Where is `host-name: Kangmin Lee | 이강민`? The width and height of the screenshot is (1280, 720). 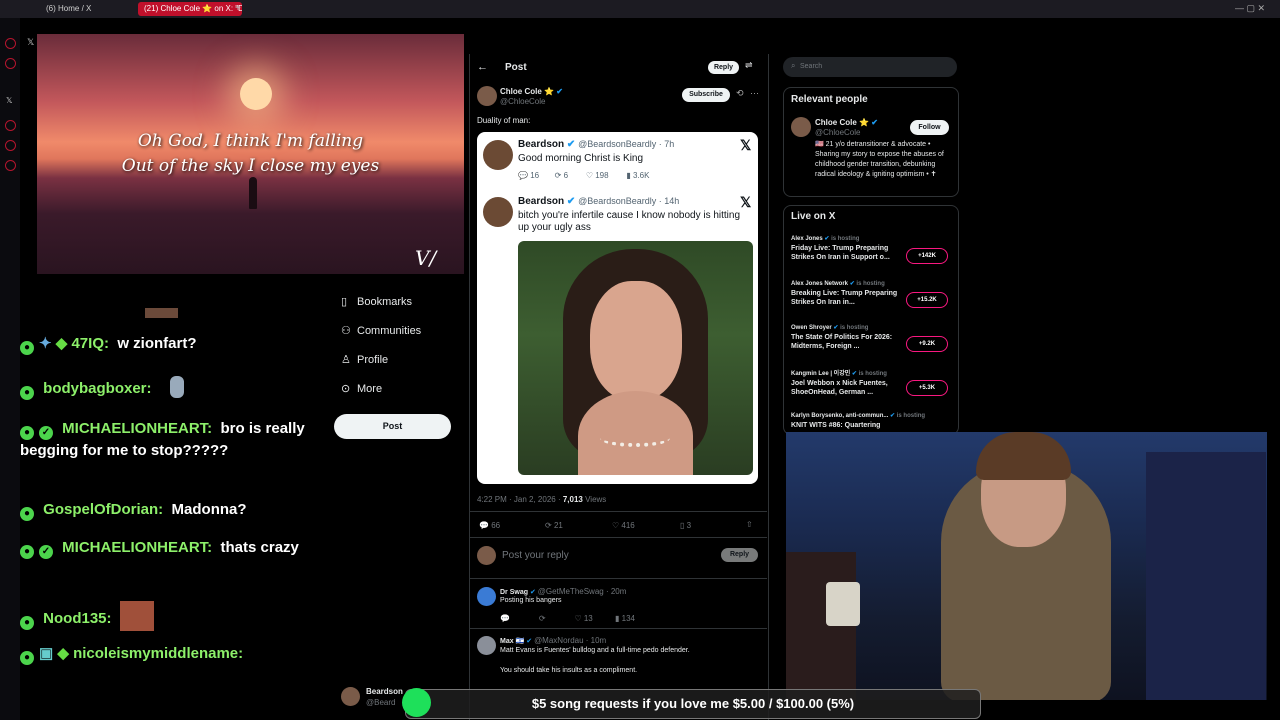 host-name: Kangmin Lee | 이강민 is located at coordinates (821, 374).